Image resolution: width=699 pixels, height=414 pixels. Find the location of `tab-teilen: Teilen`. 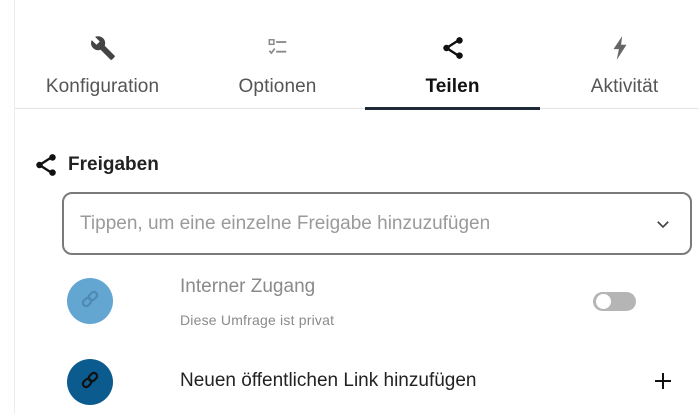

tab-teilen: Teilen is located at coordinates (452, 55).